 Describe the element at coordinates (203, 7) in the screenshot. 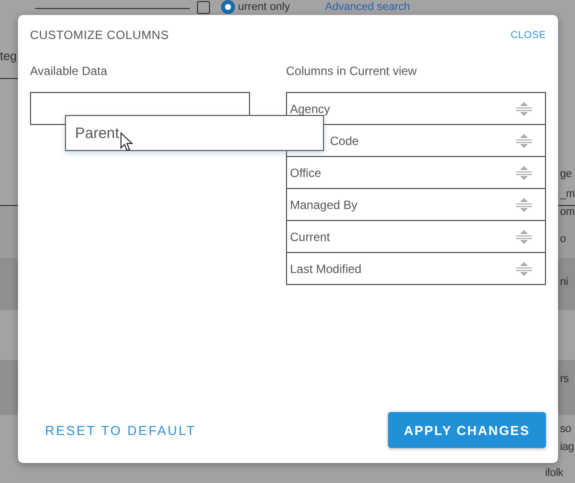

I see `checkbox` at that location.